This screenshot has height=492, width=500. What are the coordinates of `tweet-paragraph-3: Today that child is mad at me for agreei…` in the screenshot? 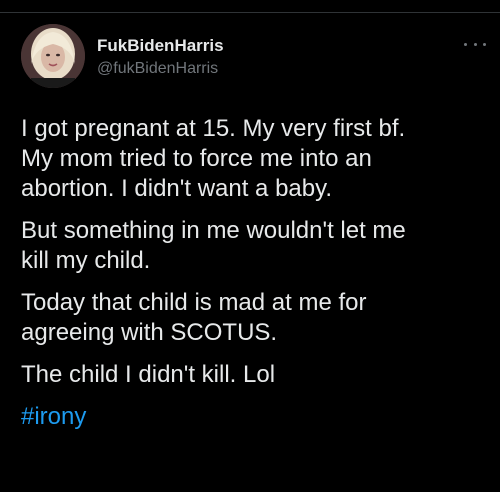 It's located at (194, 317).